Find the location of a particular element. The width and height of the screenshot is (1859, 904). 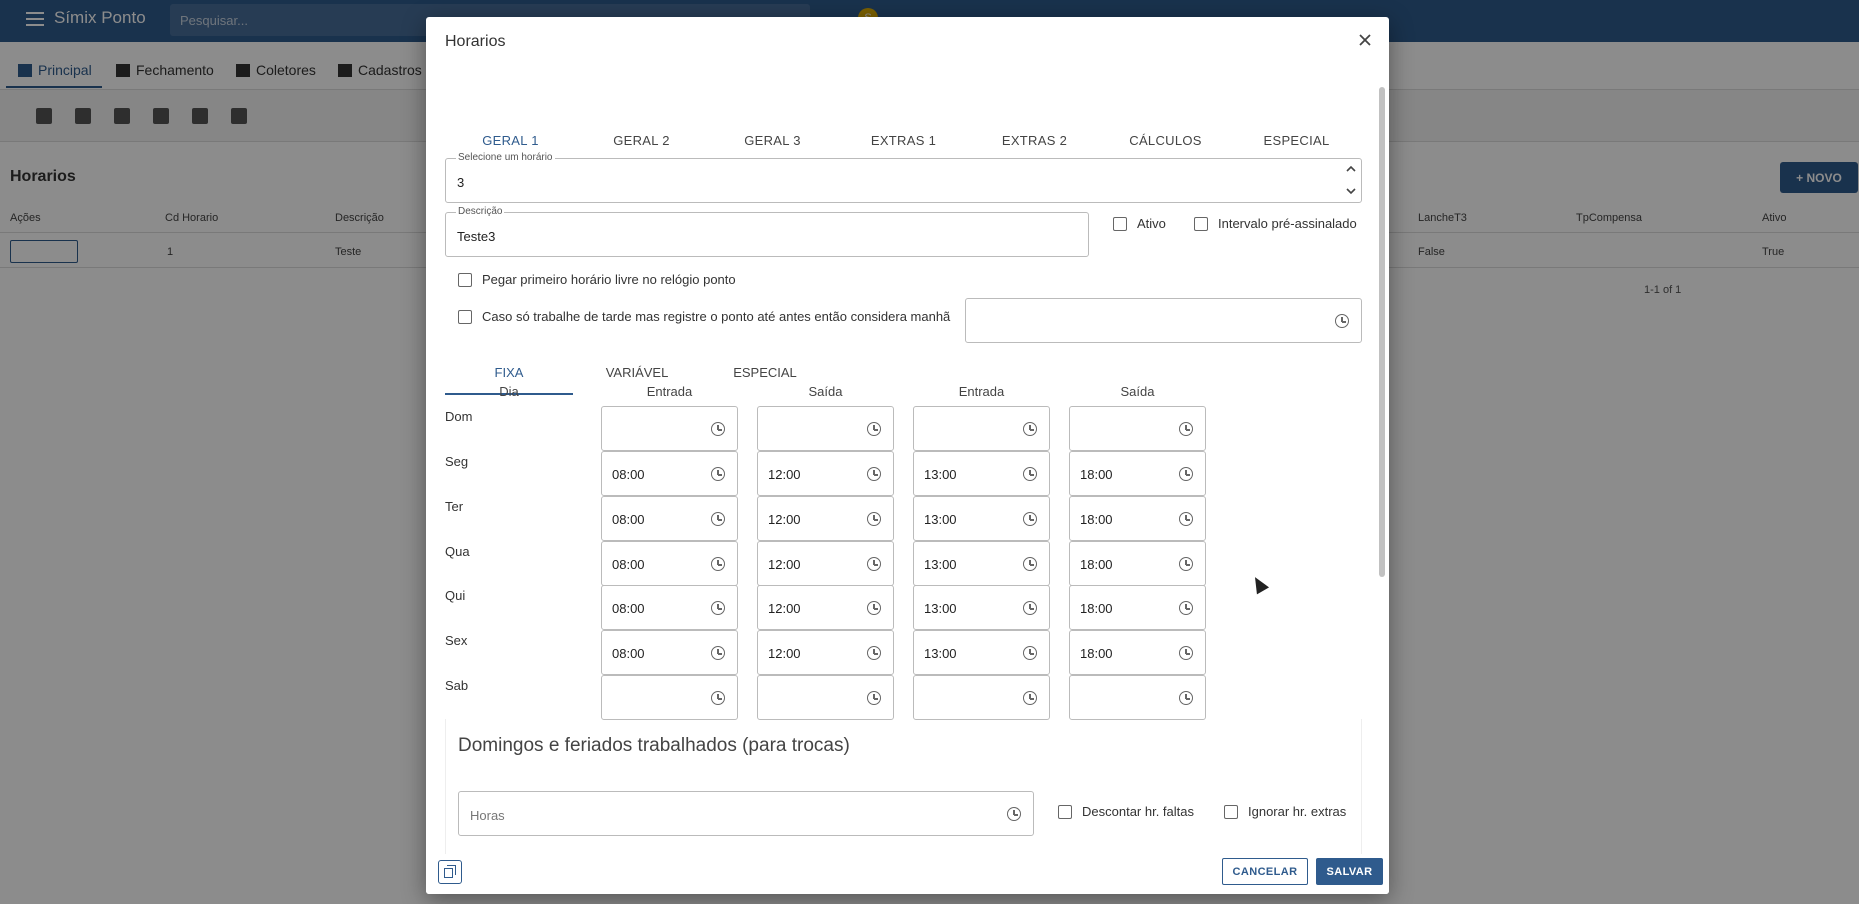

day-label: Qua is located at coordinates (457, 551).